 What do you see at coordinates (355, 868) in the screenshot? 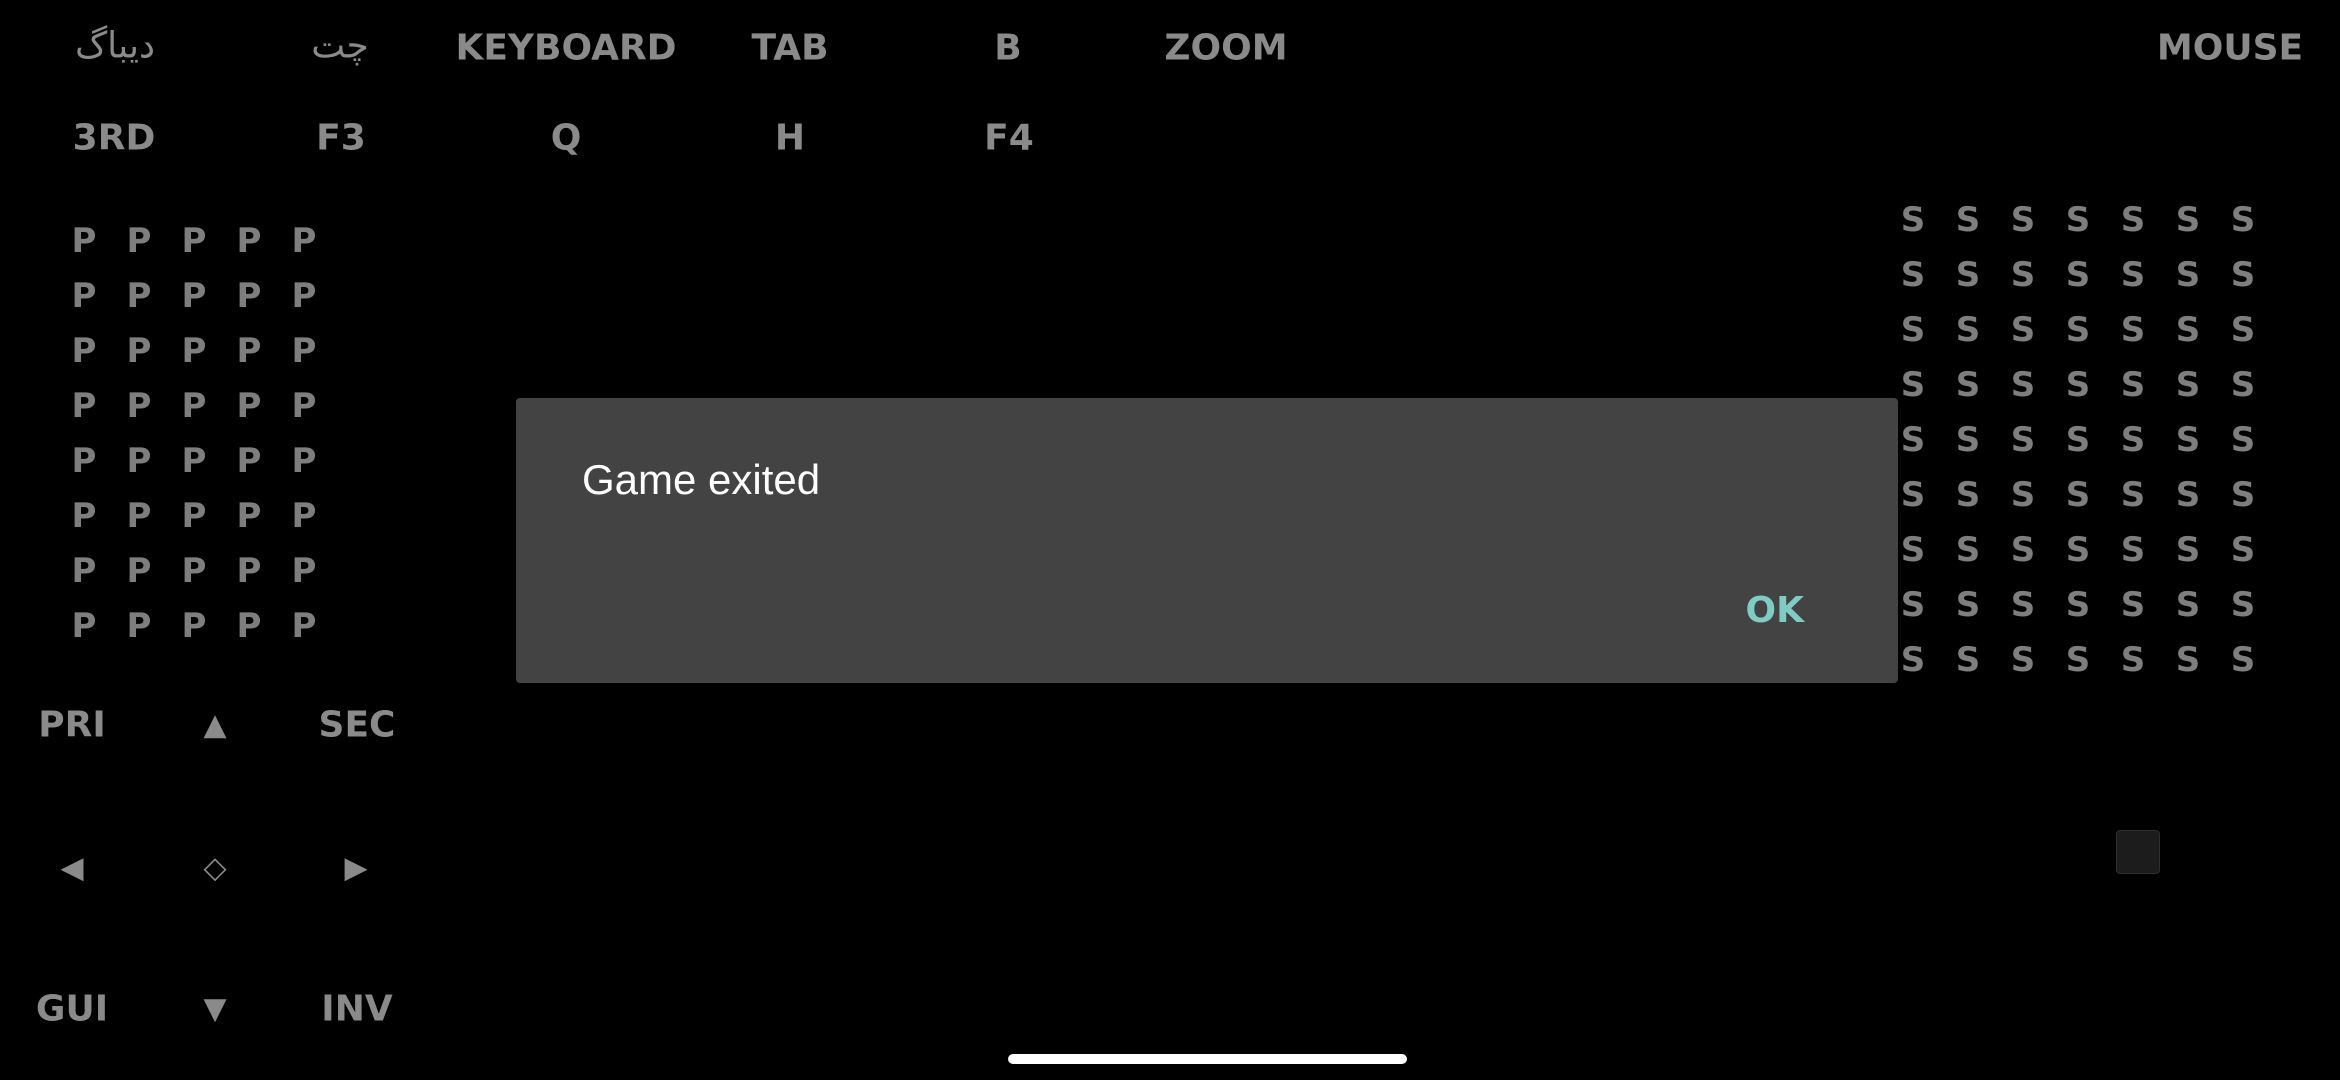
I see `right-arrow-icon: ▶` at bounding box center [355, 868].